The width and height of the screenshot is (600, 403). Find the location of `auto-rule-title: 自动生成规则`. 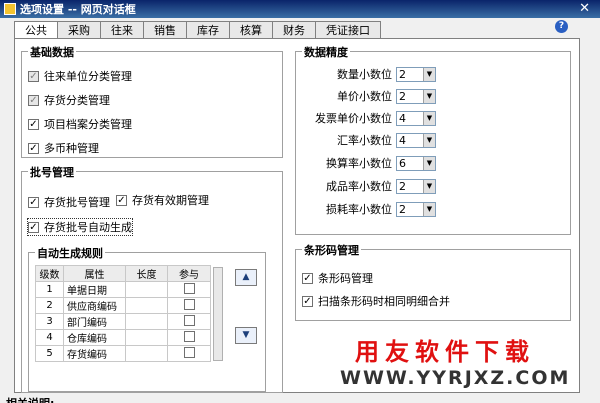

auto-rule-title: 自动生成规则 is located at coordinates (70, 253).